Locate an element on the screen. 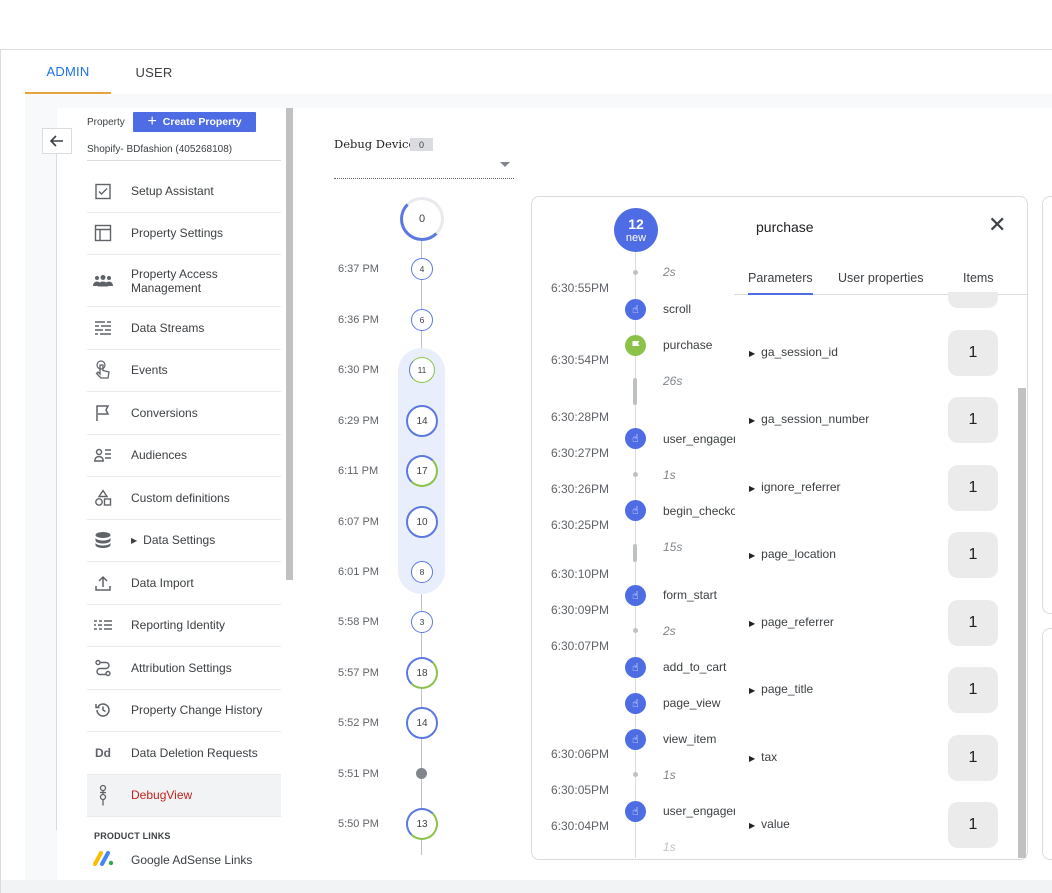  adsense-icon is located at coordinates (103, 859).